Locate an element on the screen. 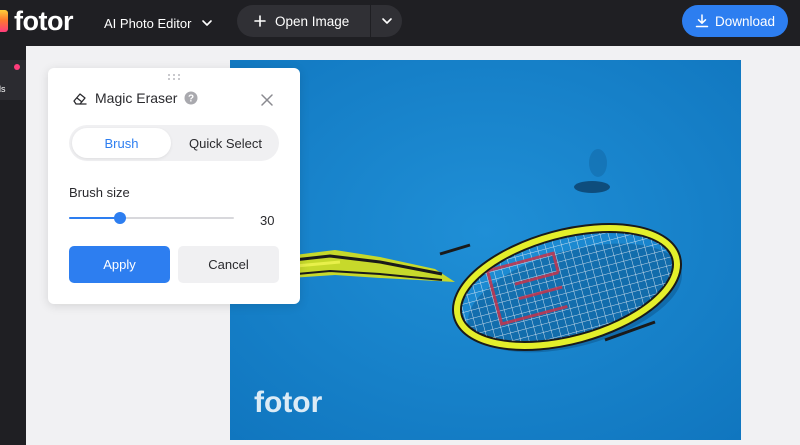 This screenshot has width=800, height=445. download-icon is located at coordinates (702, 21).